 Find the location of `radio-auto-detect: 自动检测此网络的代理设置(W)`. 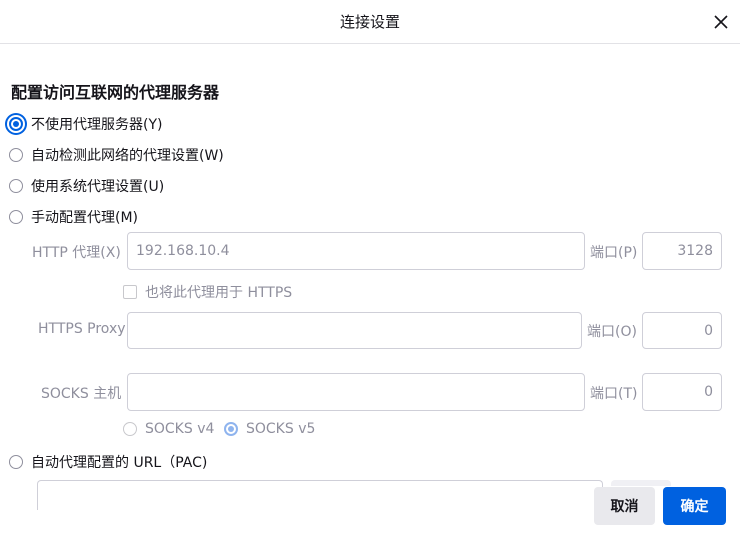

radio-auto-detect: 自动检测此网络的代理设置(W) is located at coordinates (116, 155).